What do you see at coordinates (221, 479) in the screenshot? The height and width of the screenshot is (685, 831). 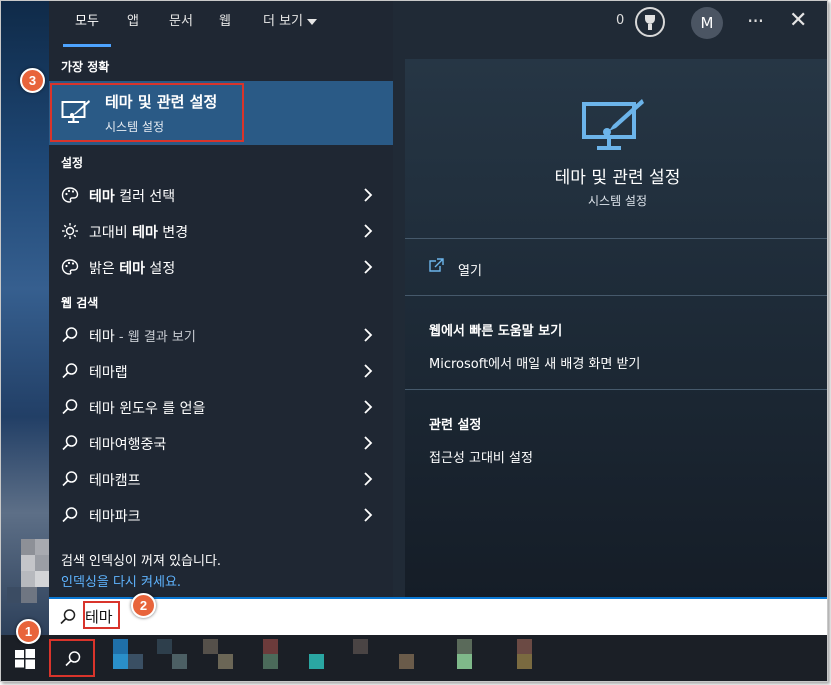 I see `web-search-item: 테마캠프` at bounding box center [221, 479].